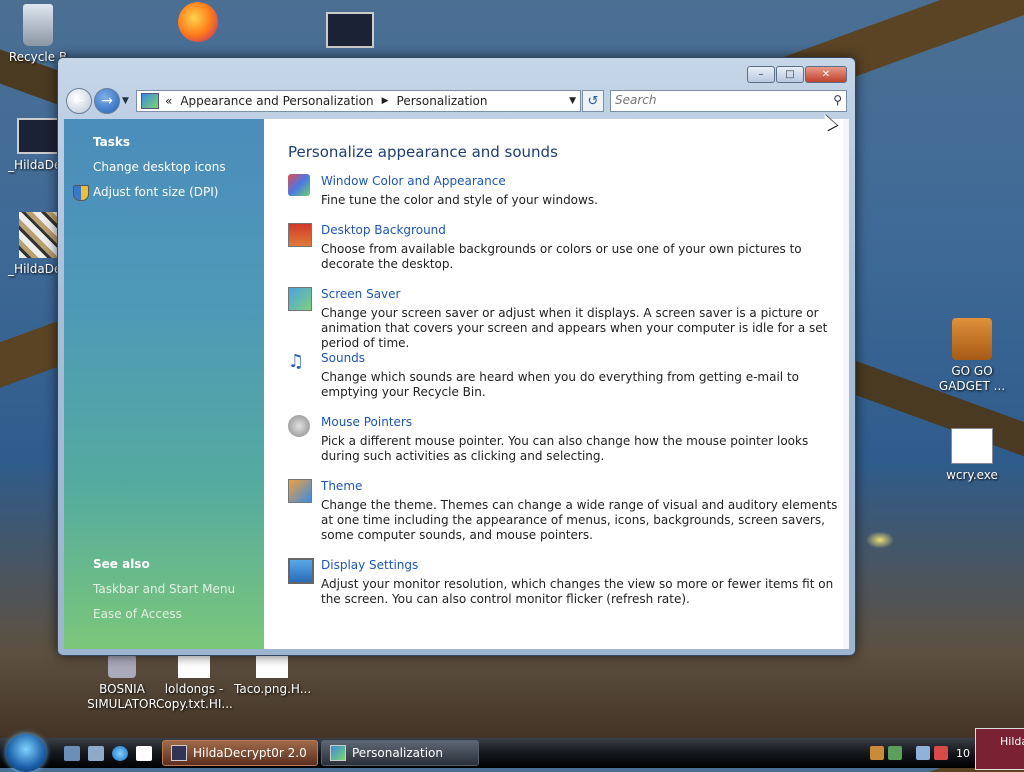 This screenshot has height=772, width=1024. I want to click on page-title: Personalize appearance and sounds, so click(423, 152).